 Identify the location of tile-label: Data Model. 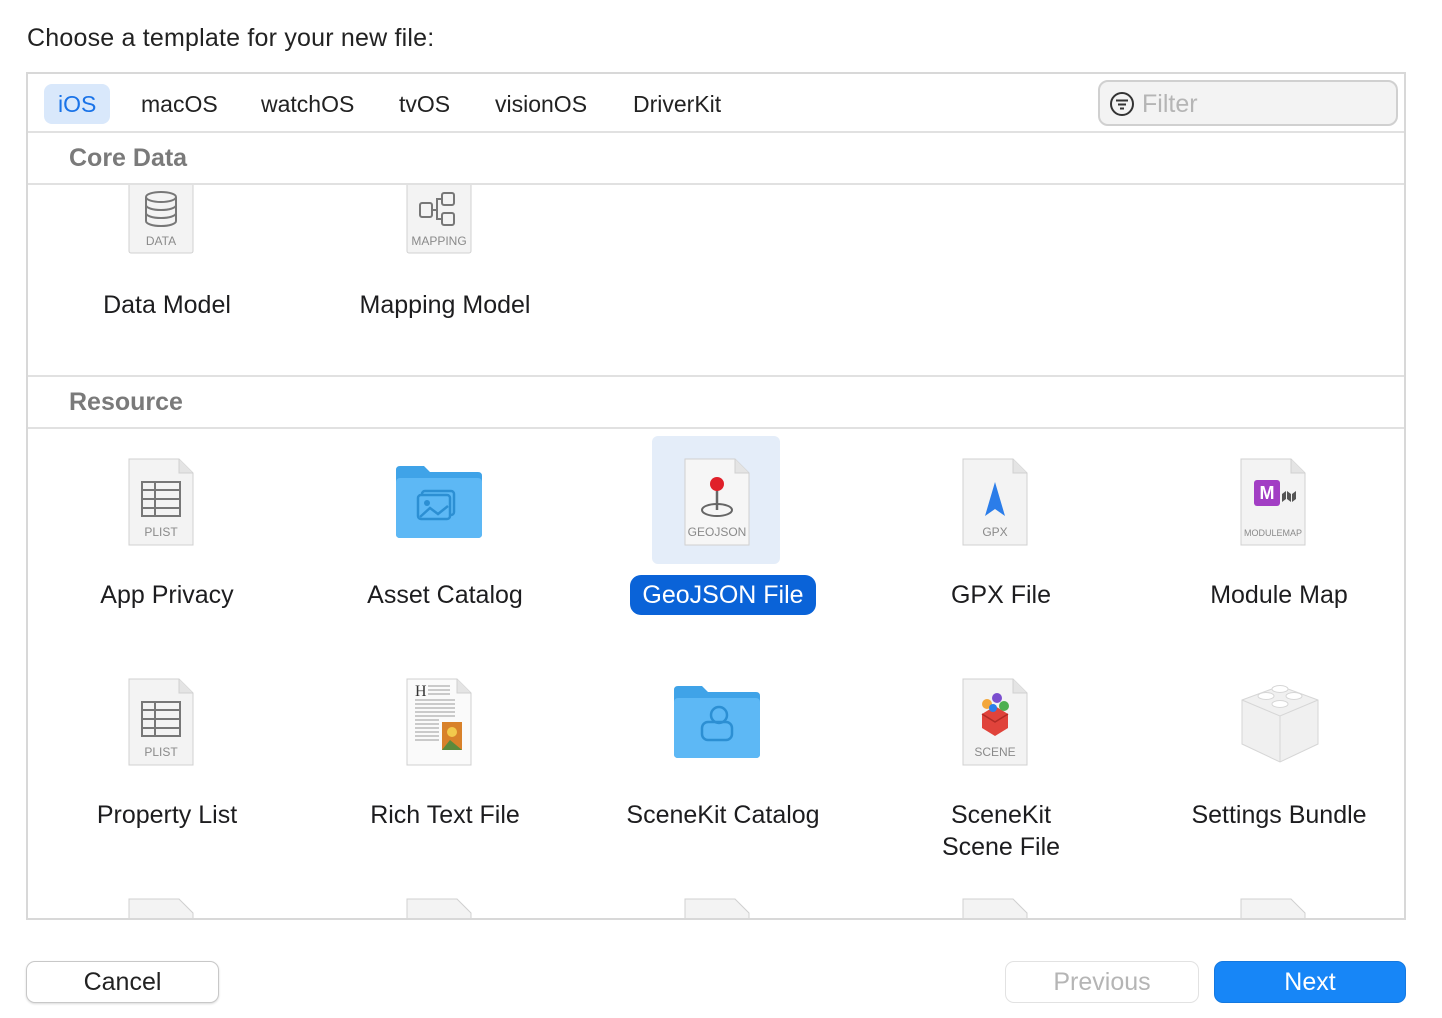
(167, 305).